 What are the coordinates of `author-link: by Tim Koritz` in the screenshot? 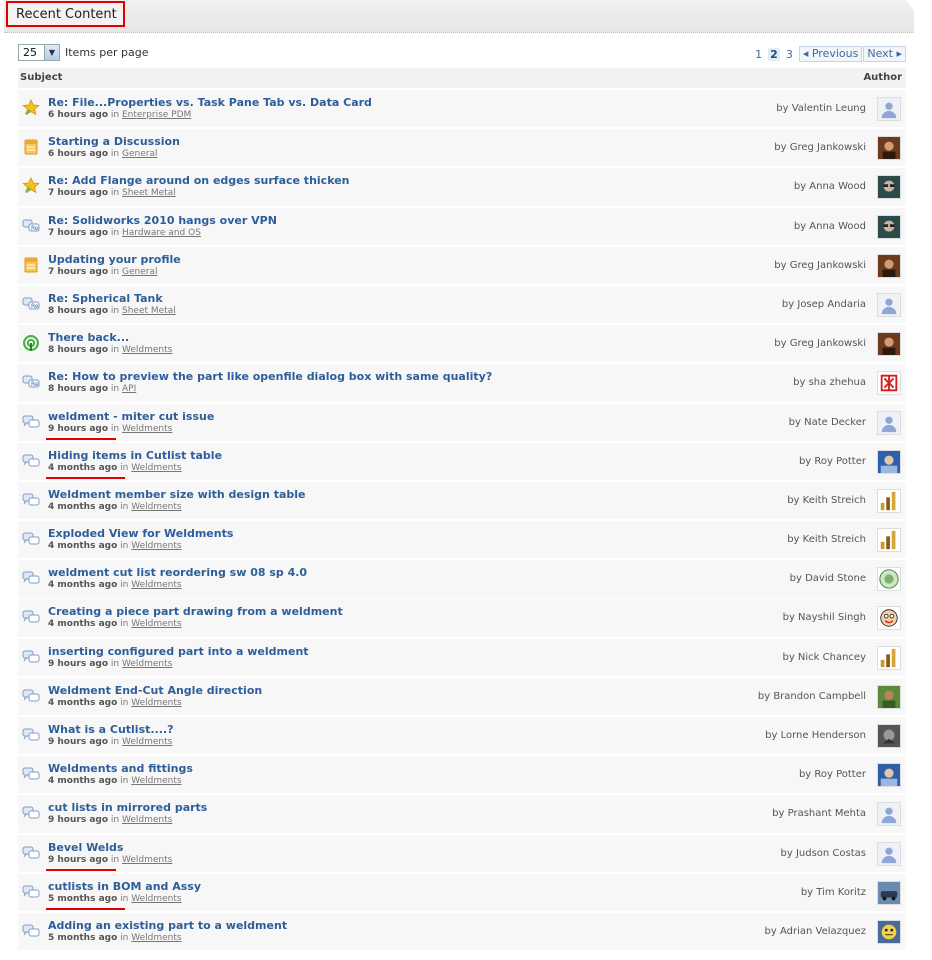 It's located at (833, 892).